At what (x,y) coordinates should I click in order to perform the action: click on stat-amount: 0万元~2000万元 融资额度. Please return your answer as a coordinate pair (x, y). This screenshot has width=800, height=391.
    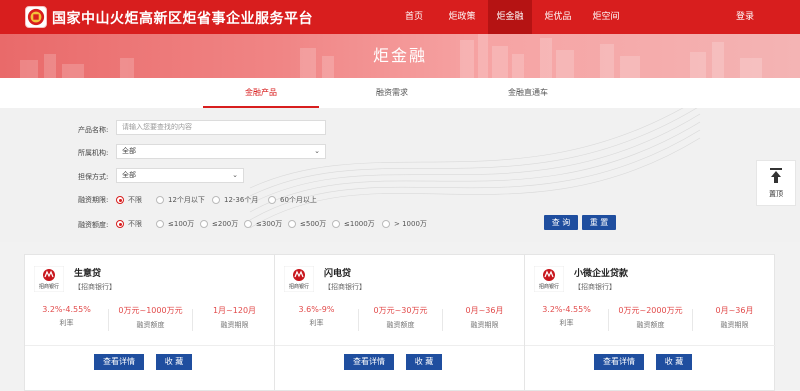
    Looking at the image, I should click on (650, 320).